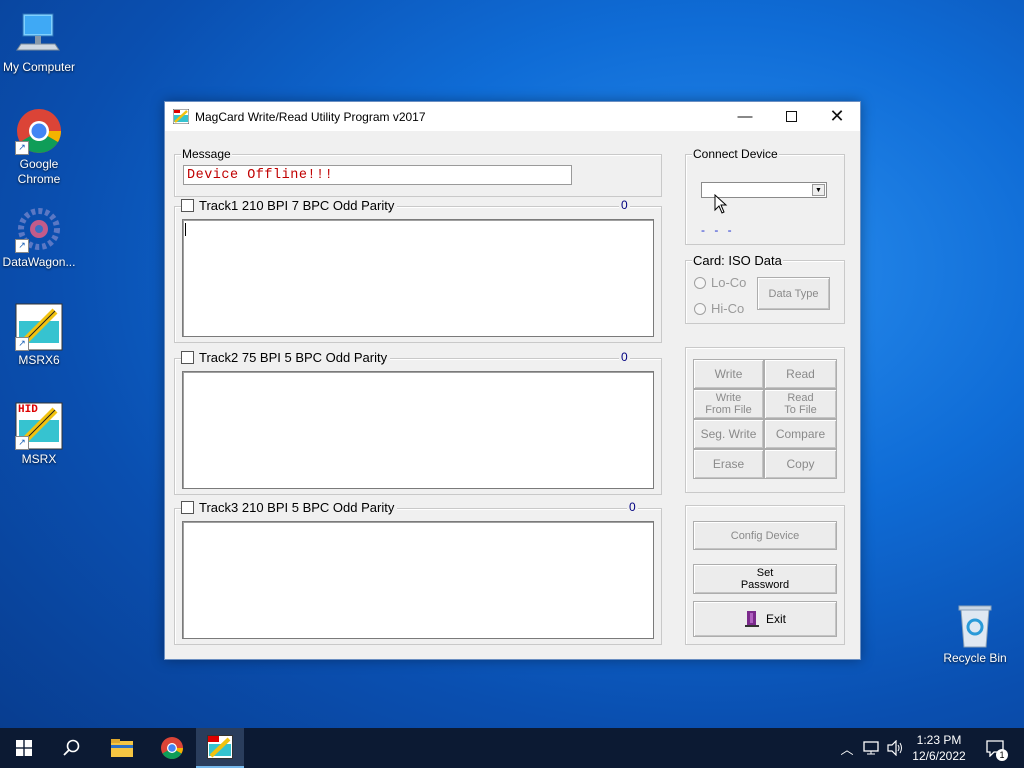  I want to click on speaker-icon, so click(894, 748).